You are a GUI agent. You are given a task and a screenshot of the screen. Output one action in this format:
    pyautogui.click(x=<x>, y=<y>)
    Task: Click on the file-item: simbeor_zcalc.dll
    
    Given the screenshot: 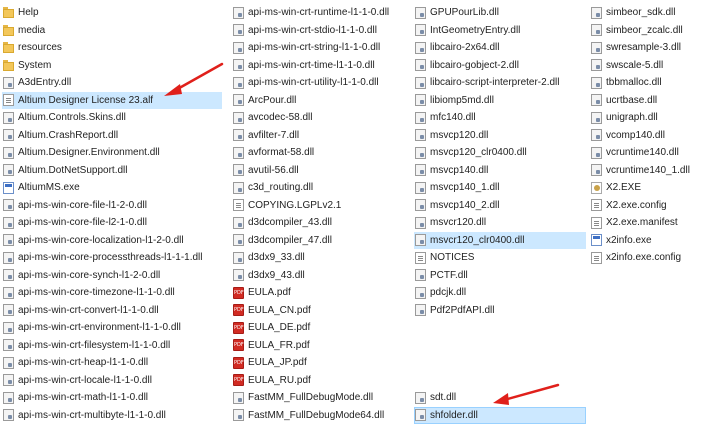 What is the action you would take?
    pyautogui.click(x=654, y=31)
    